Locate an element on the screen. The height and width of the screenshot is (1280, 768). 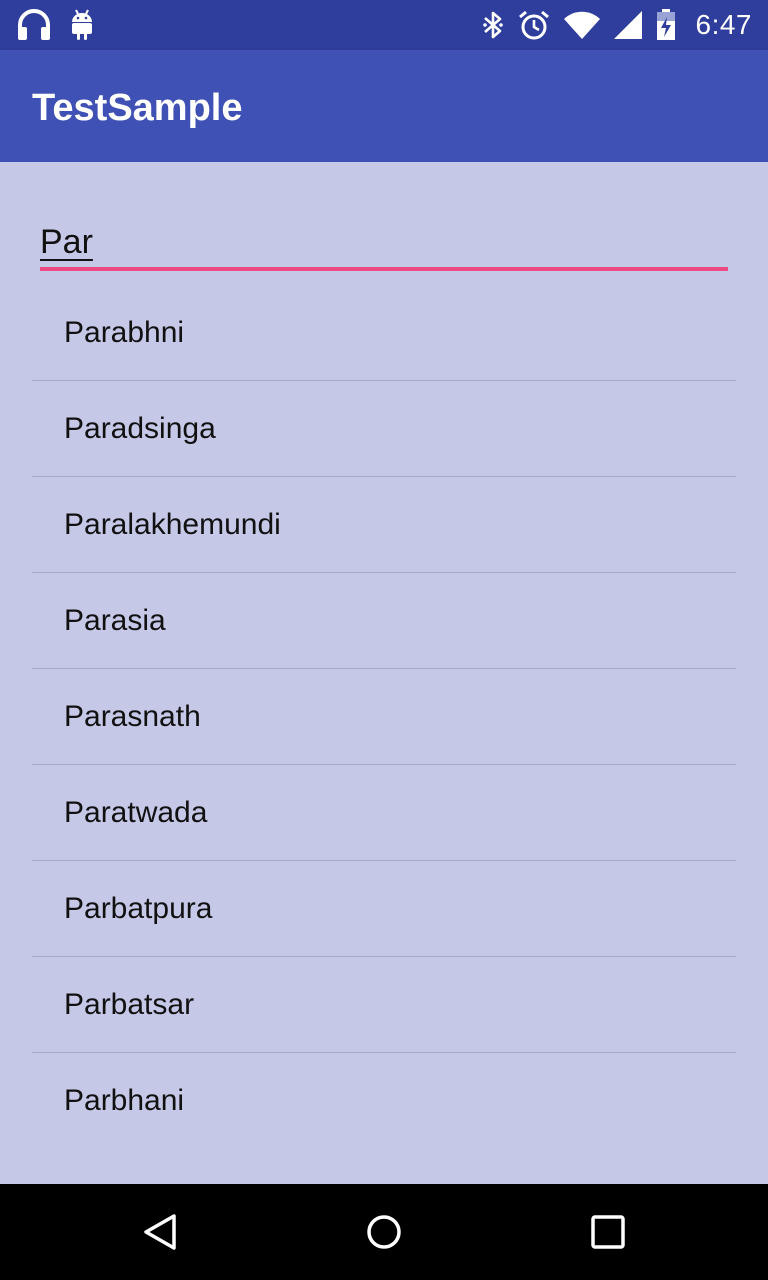
bluetooth-icon is located at coordinates (493, 25).